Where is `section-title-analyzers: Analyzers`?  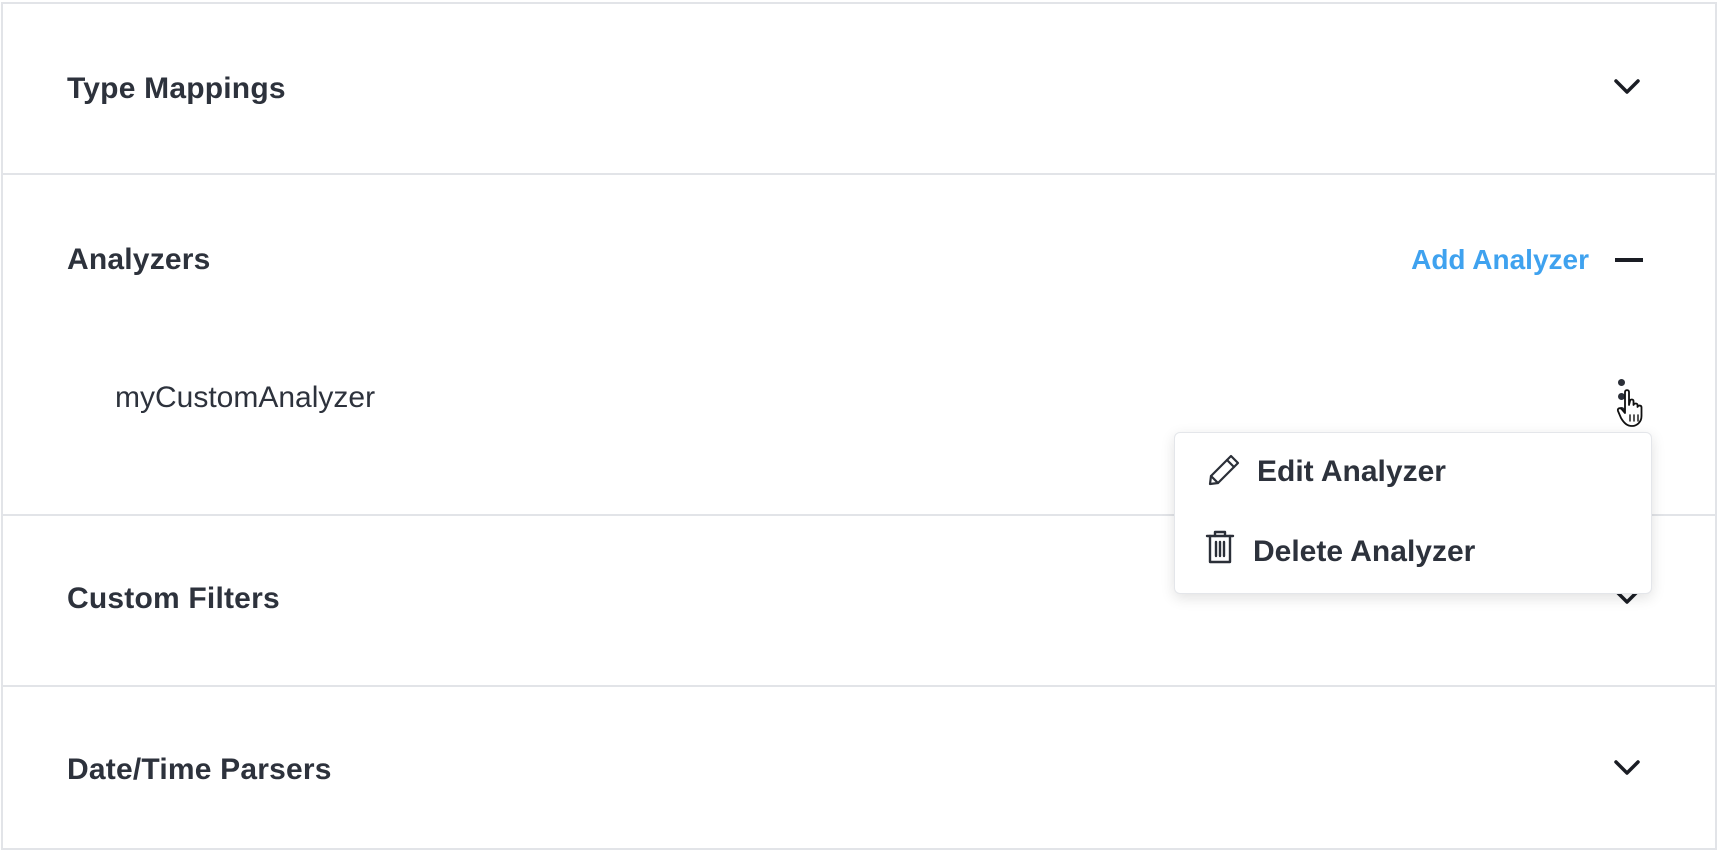
section-title-analyzers: Analyzers is located at coordinates (139, 260).